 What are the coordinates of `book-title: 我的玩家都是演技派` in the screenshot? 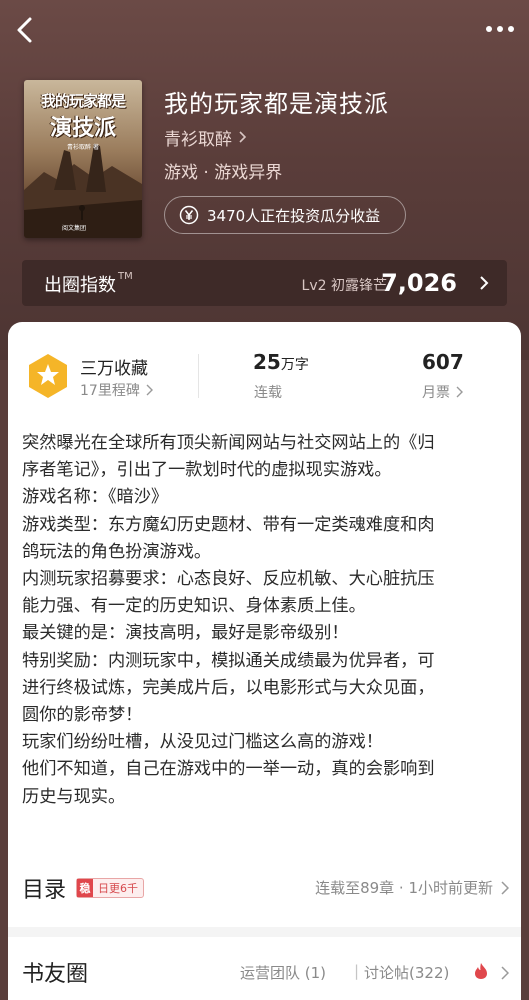 It's located at (276, 104).